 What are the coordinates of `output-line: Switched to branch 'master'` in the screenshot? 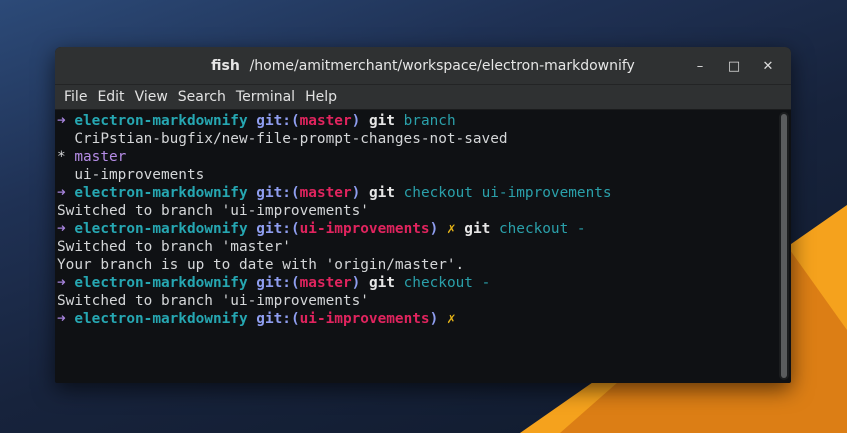 It's located at (417, 247).